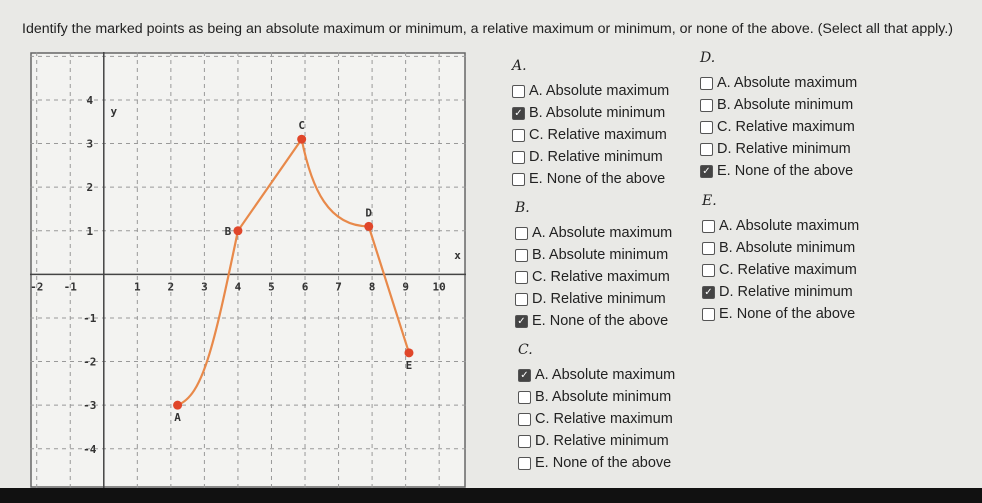 The height and width of the screenshot is (503, 982). What do you see at coordinates (137, 286) in the screenshot?
I see `x-tick-label: 1` at bounding box center [137, 286].